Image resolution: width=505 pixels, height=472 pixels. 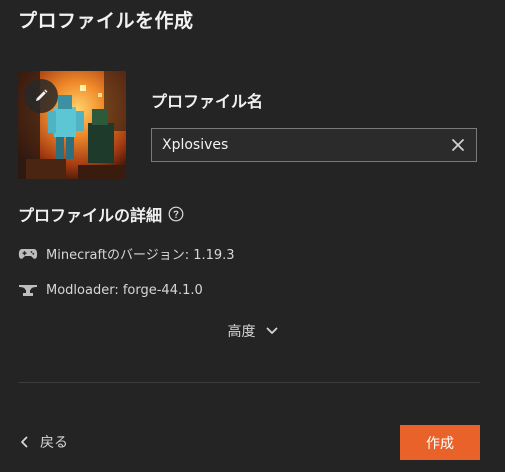 I want to click on minecraft-version-text: Minecraftのバージョン: 1.19.3, so click(x=140, y=255).